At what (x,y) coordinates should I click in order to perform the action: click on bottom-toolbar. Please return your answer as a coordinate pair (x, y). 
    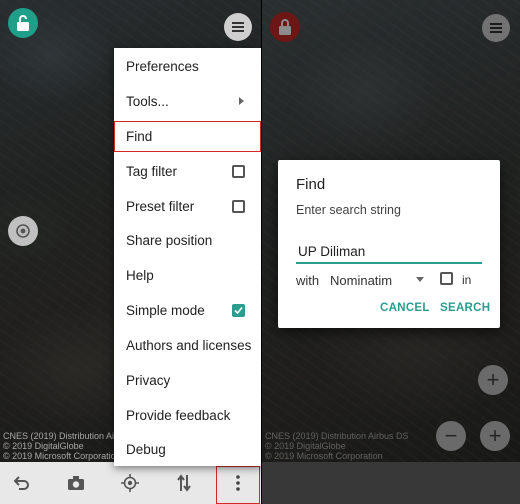
    Looking at the image, I should click on (131, 483).